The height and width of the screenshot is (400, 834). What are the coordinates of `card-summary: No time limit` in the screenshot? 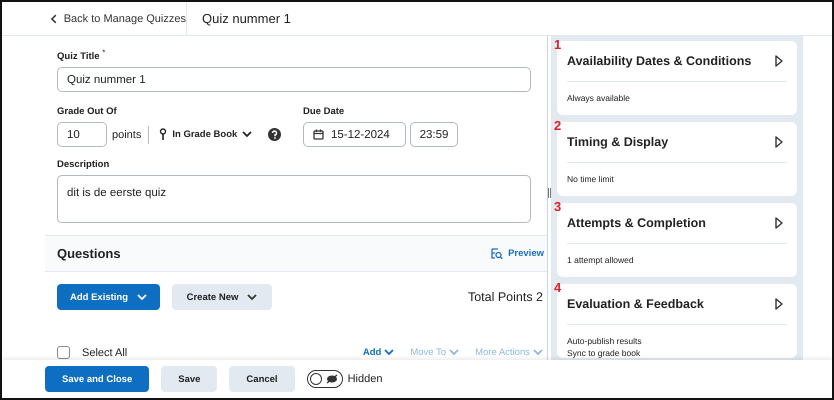 It's located at (591, 179).